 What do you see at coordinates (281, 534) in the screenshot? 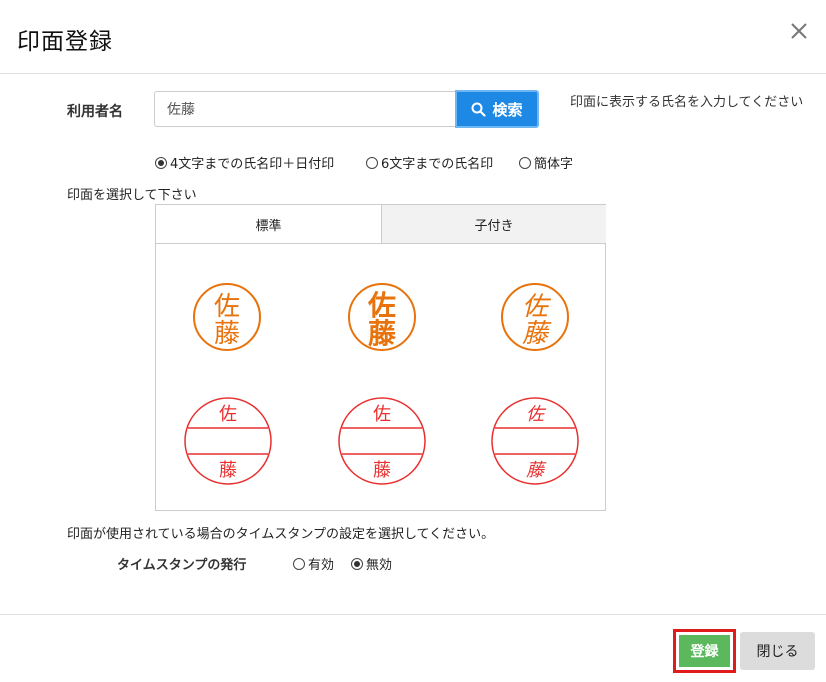
I see `timestamp-description: 印面が使用されている場合のタイムスタンプの設定を選択してください。` at bounding box center [281, 534].